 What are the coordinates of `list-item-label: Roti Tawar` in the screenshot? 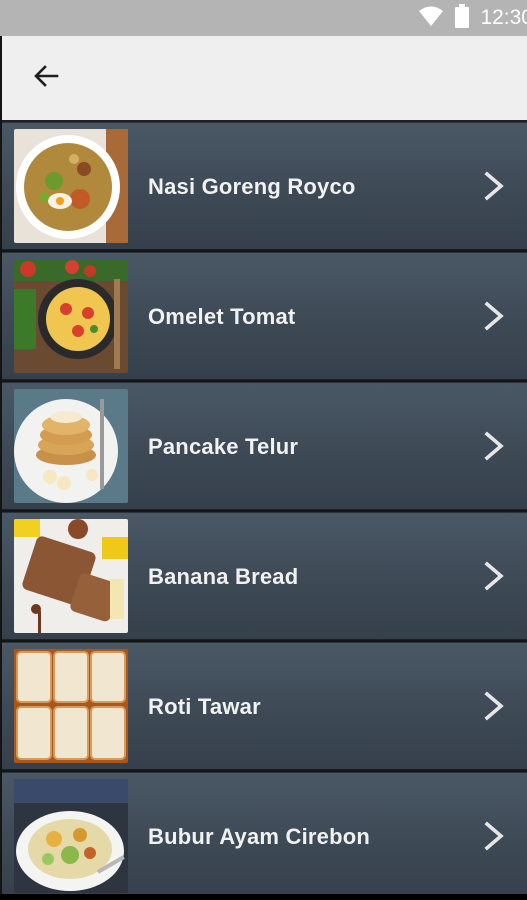 It's located at (204, 706).